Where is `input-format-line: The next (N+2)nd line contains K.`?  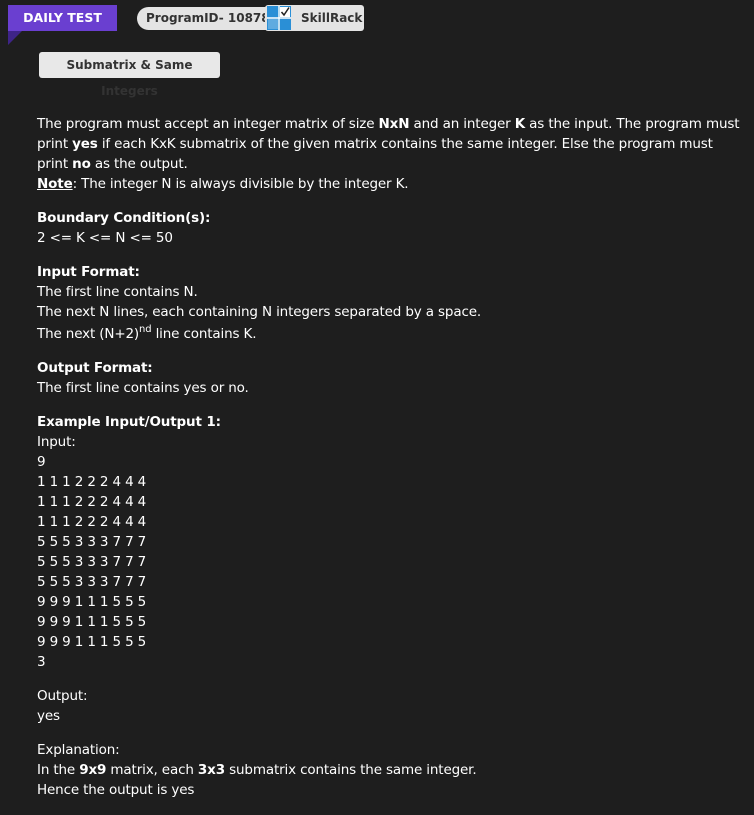
input-format-line: The next (N+2)nd line contains K. is located at coordinates (147, 333).